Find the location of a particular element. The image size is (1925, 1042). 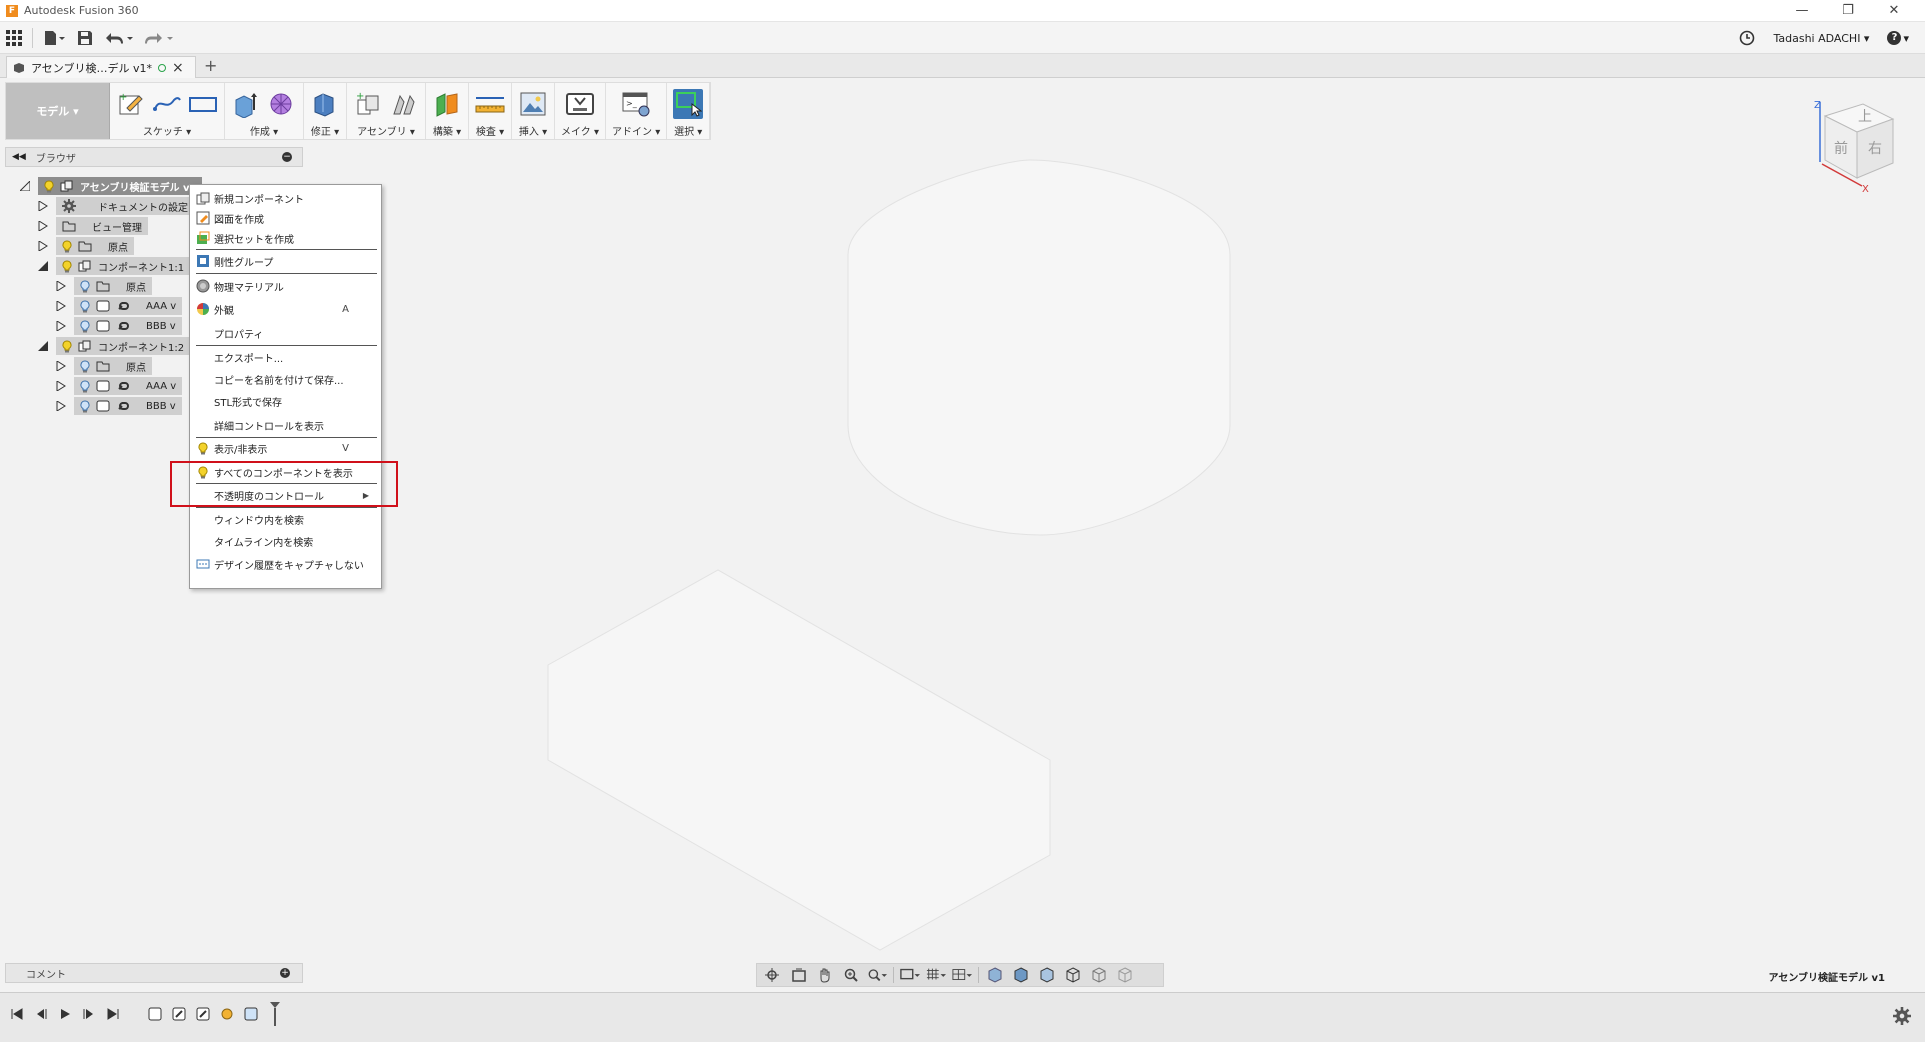

menu-item-do-not-capture-history: デザイン履歴をキャプチャしない is located at coordinates (285, 564).